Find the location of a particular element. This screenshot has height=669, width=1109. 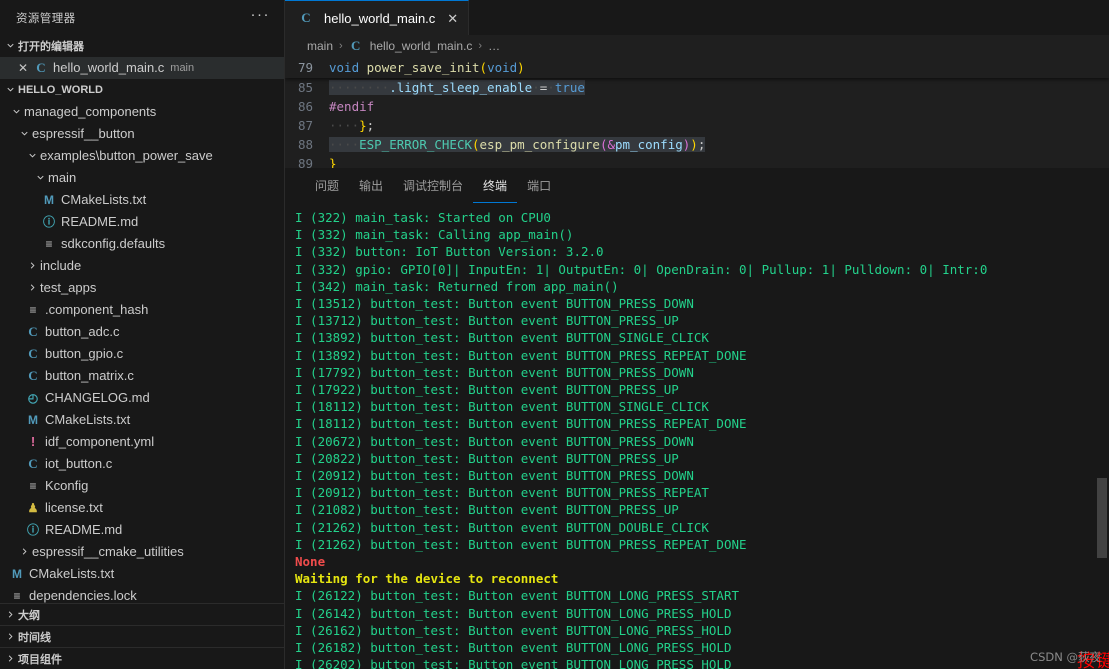

line-number: 87 is located at coordinates (305, 125).